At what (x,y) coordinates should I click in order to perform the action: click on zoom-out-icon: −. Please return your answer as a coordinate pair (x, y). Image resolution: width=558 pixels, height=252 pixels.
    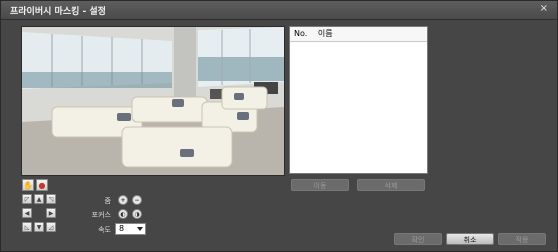
    Looking at the image, I should click on (137, 200).